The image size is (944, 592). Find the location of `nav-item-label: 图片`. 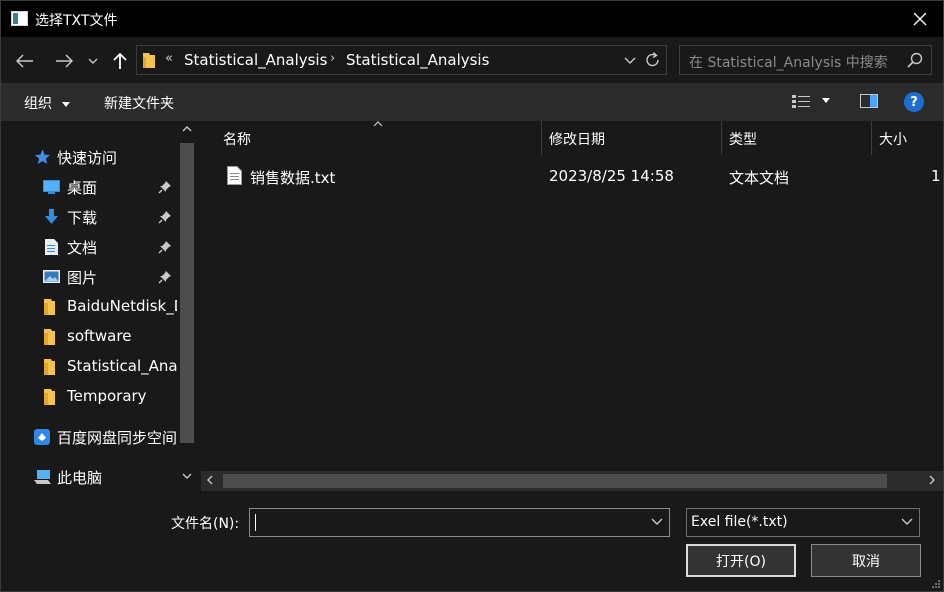

nav-item-label: 图片 is located at coordinates (82, 278).